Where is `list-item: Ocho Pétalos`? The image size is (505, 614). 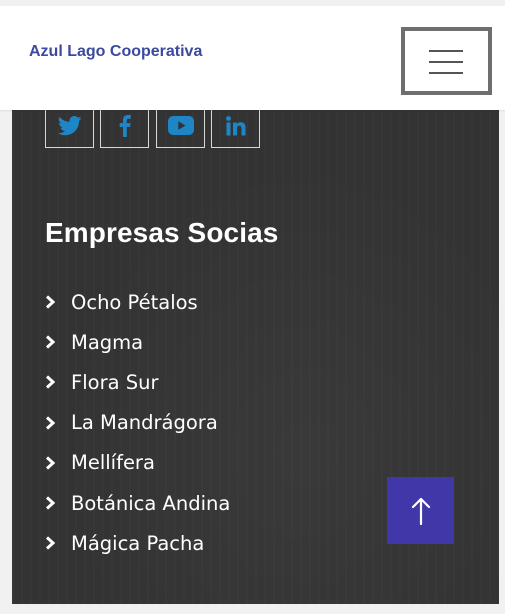 list-item: Ocho Pétalos is located at coordinates (137, 302).